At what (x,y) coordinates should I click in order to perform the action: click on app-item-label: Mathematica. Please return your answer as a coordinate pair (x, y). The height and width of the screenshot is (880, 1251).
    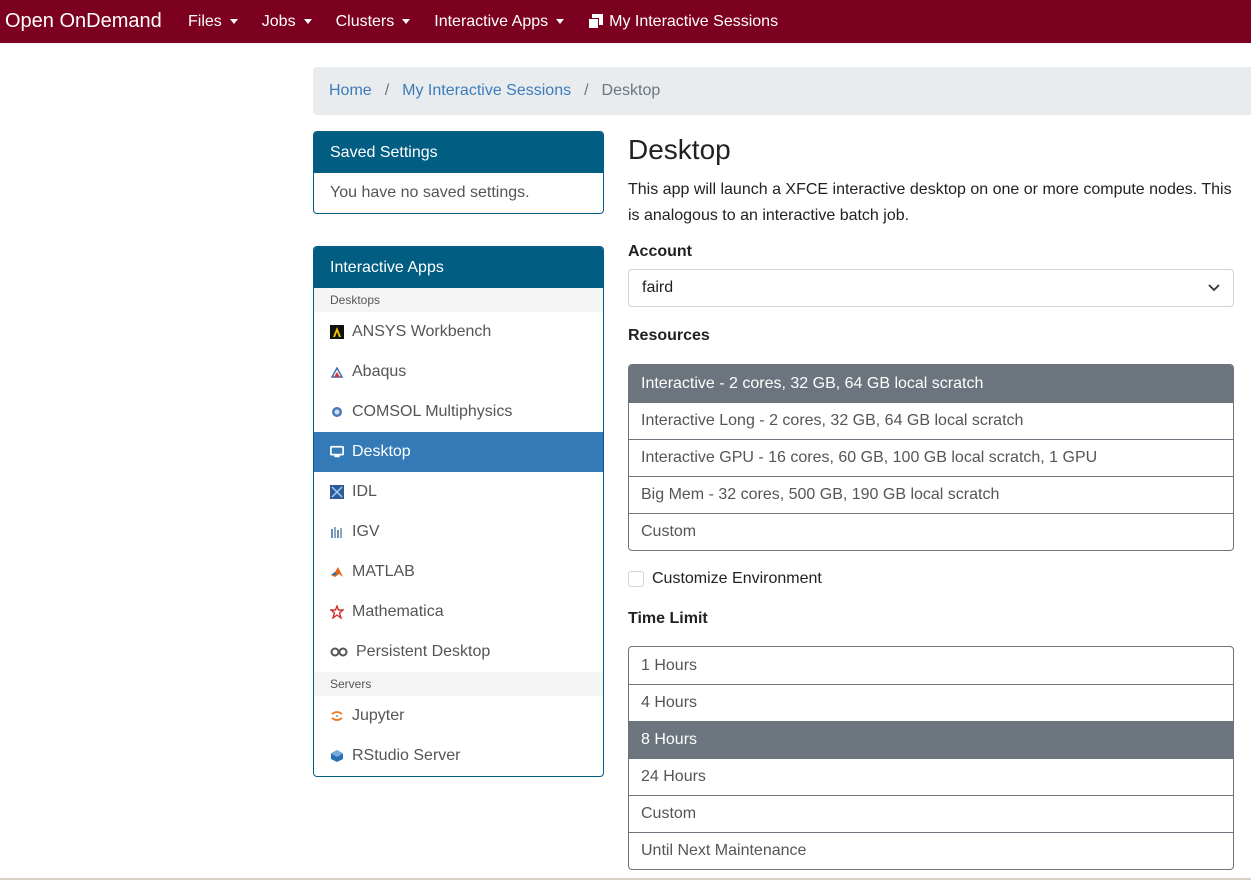
    Looking at the image, I should click on (398, 611).